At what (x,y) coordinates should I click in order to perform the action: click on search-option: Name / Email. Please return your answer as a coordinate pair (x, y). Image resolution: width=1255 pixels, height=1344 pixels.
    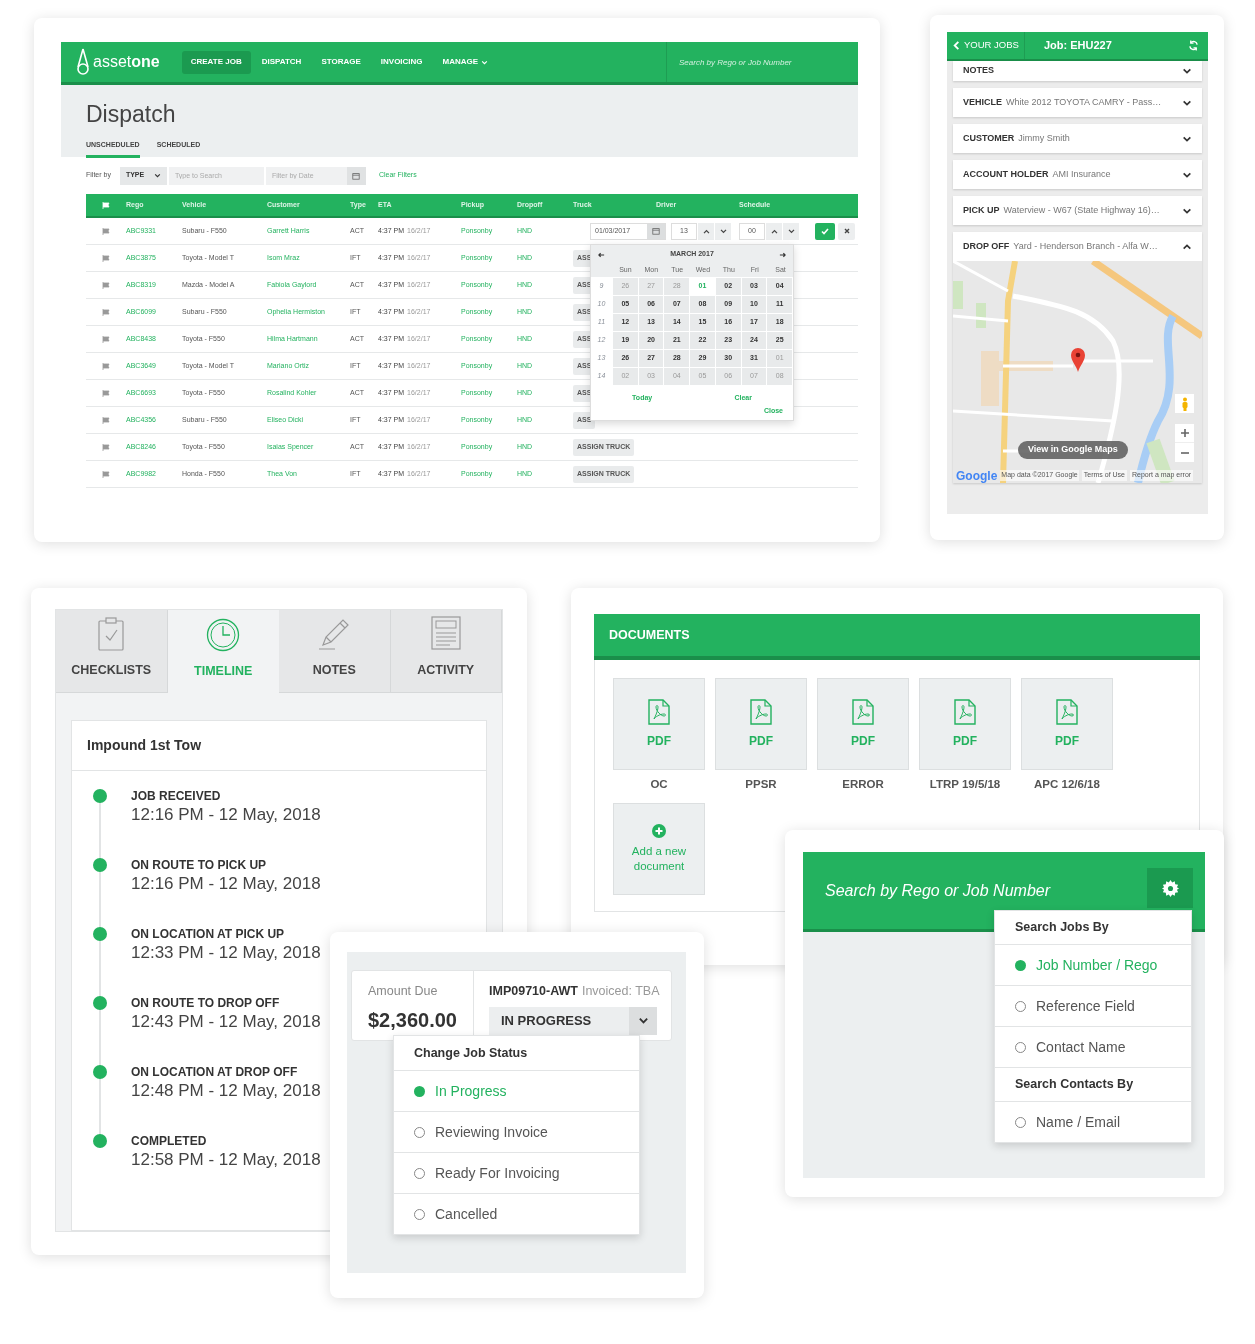
    Looking at the image, I should click on (1093, 1121).